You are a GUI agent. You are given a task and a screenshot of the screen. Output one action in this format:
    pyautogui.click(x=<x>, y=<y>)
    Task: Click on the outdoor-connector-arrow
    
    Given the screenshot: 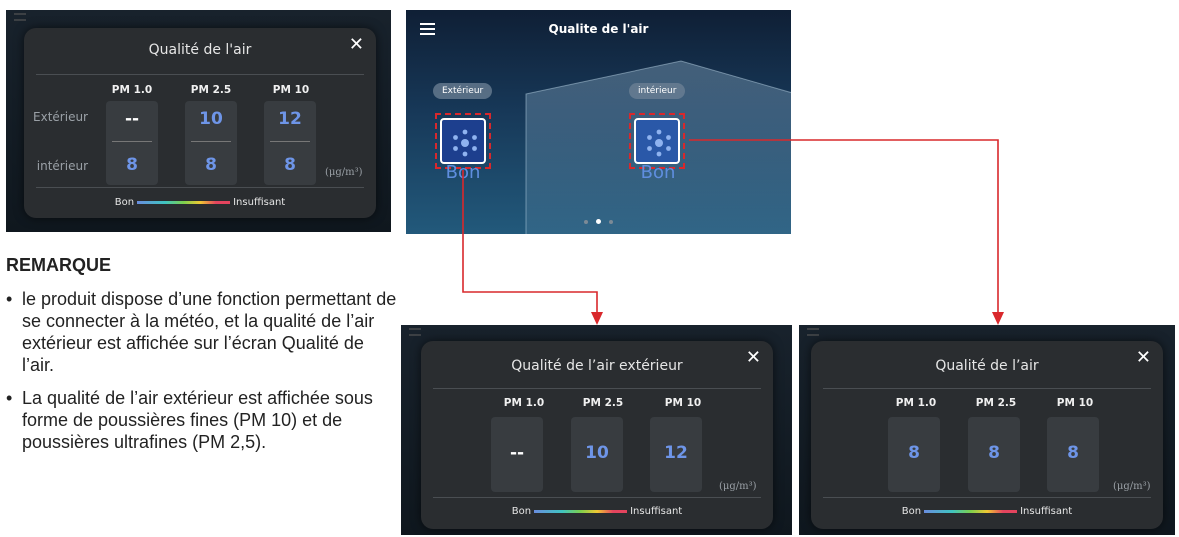 What is the action you would take?
    pyautogui.click(x=530, y=242)
    